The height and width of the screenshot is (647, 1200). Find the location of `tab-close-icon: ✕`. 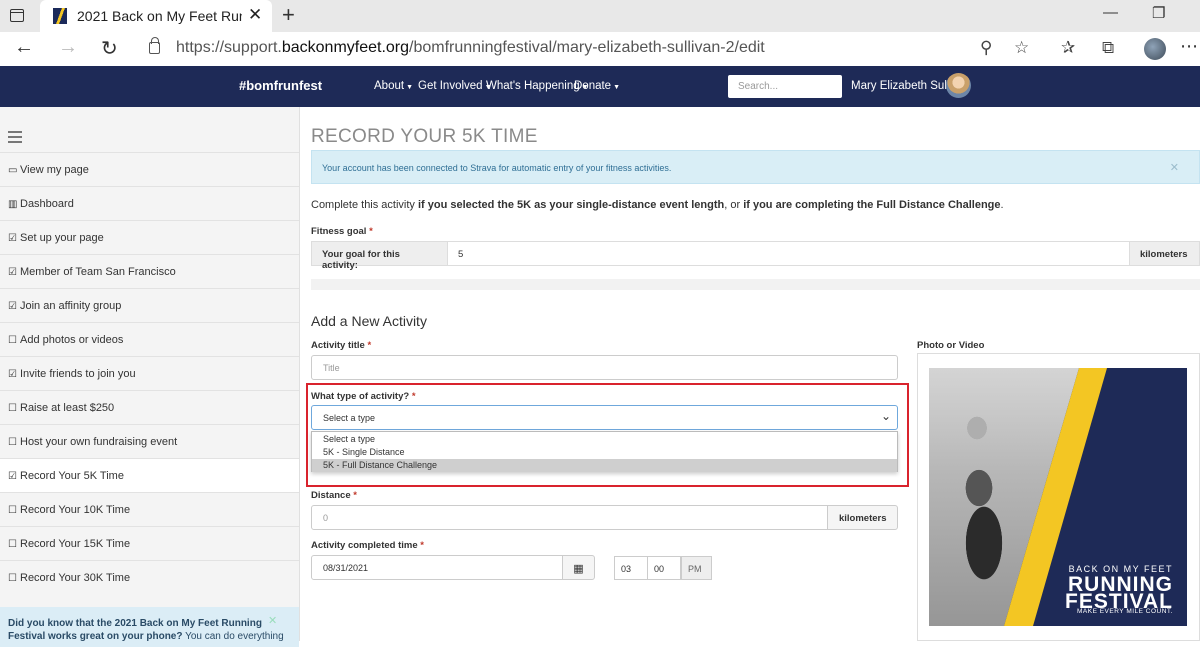

tab-close-icon: ✕ is located at coordinates (255, 15).